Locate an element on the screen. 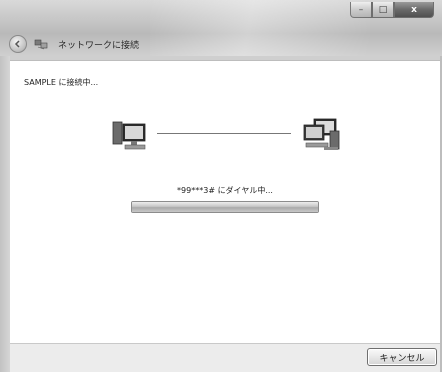  button-bar: キャンセル is located at coordinates (225, 357).